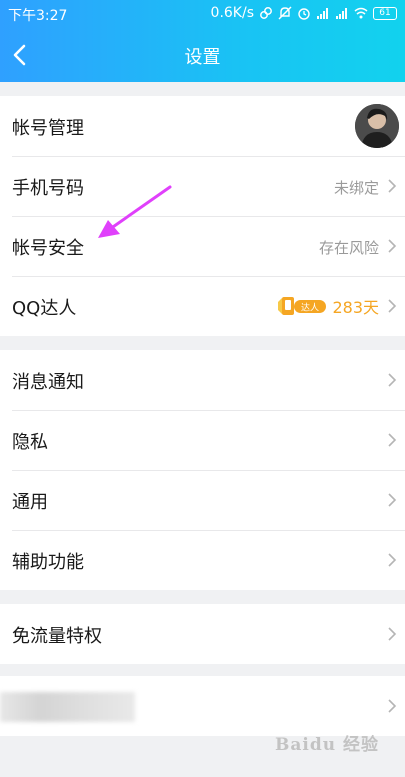 The image size is (405, 777). I want to click on row-value: 存在风险, so click(348, 248).